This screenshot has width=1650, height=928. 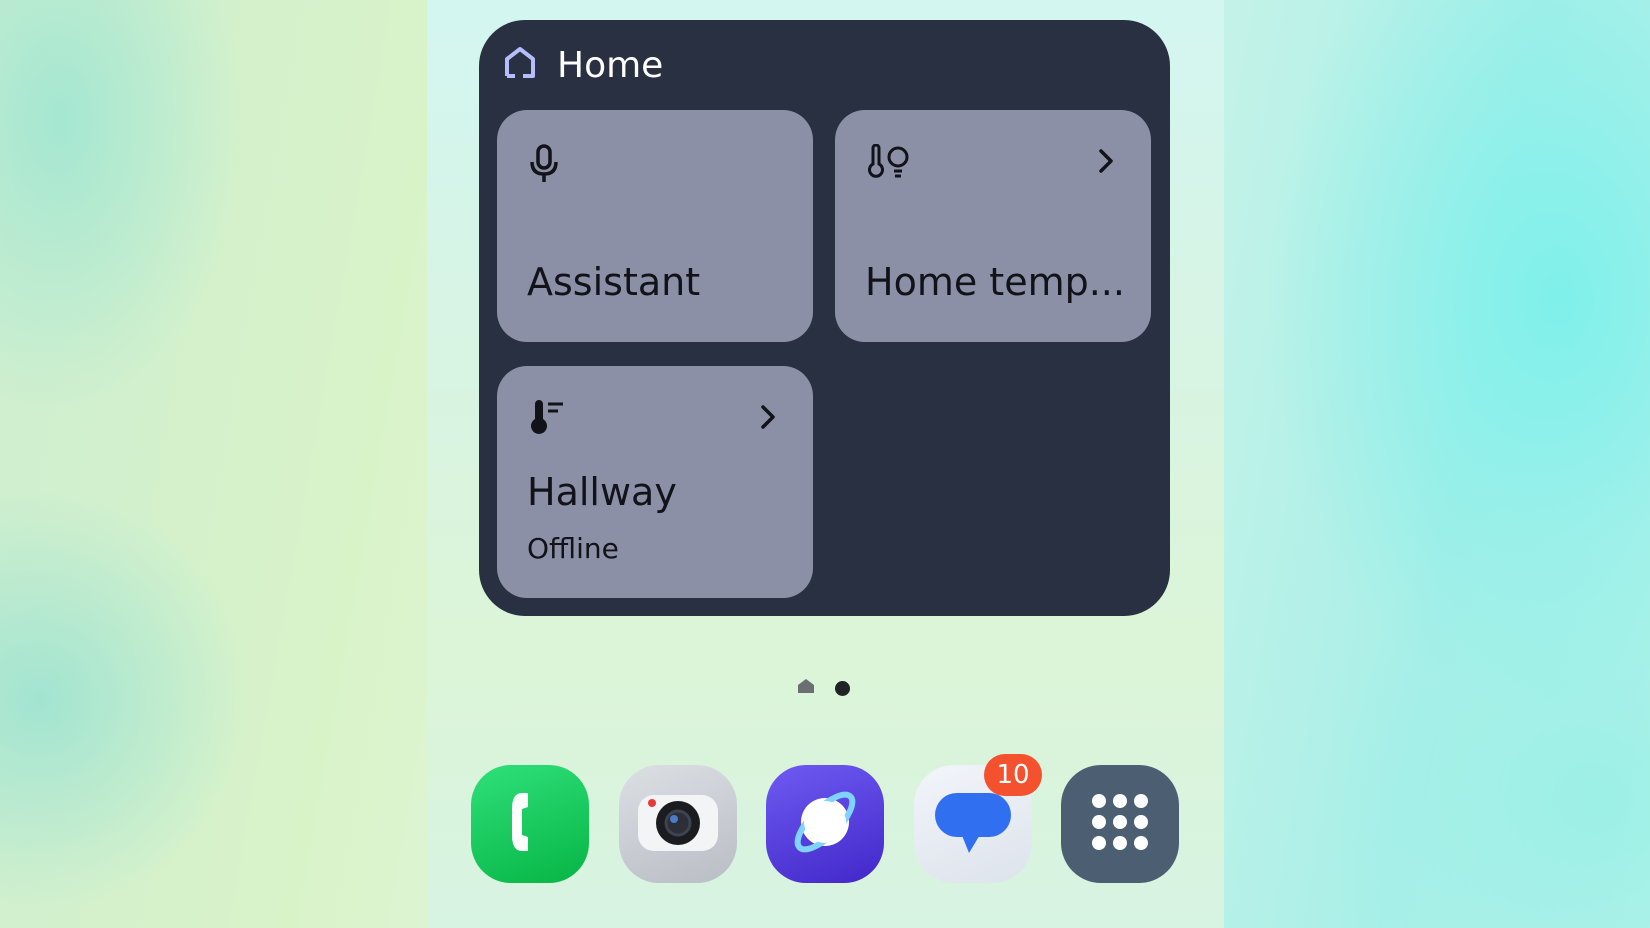 What do you see at coordinates (842, 688) in the screenshot?
I see `page-dot` at bounding box center [842, 688].